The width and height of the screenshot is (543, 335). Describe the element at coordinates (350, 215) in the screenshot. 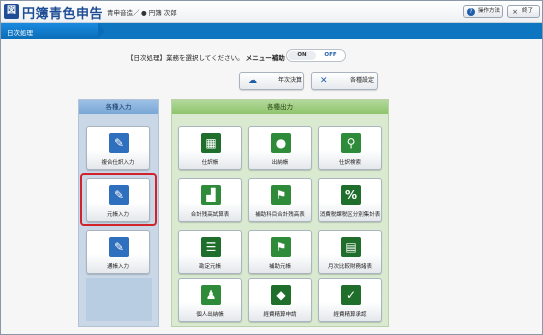

I see `tile-label: 消費税課税区分別集計表` at that location.